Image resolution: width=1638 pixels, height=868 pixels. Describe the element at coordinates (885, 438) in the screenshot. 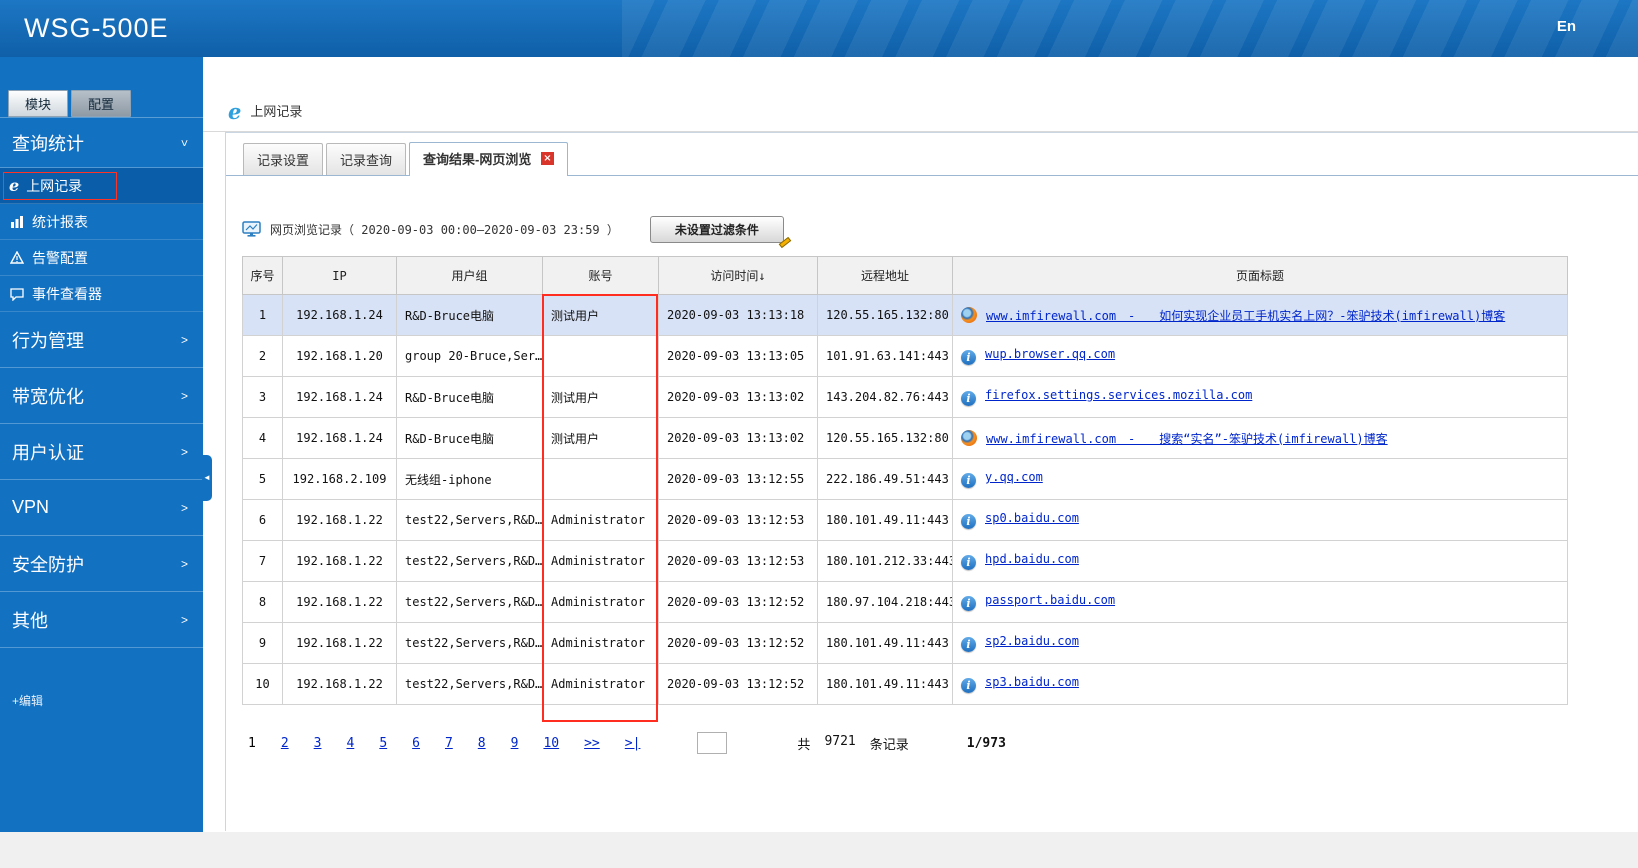

I see `cell-remote-address: 120.55.165.132:80` at that location.